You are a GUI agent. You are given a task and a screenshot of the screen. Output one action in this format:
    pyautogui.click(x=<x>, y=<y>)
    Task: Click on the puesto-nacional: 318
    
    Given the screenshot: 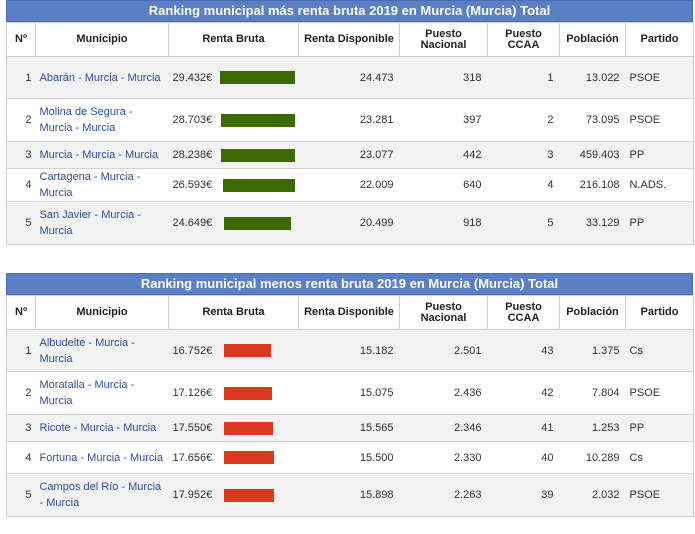 What is the action you would take?
    pyautogui.click(x=443, y=77)
    